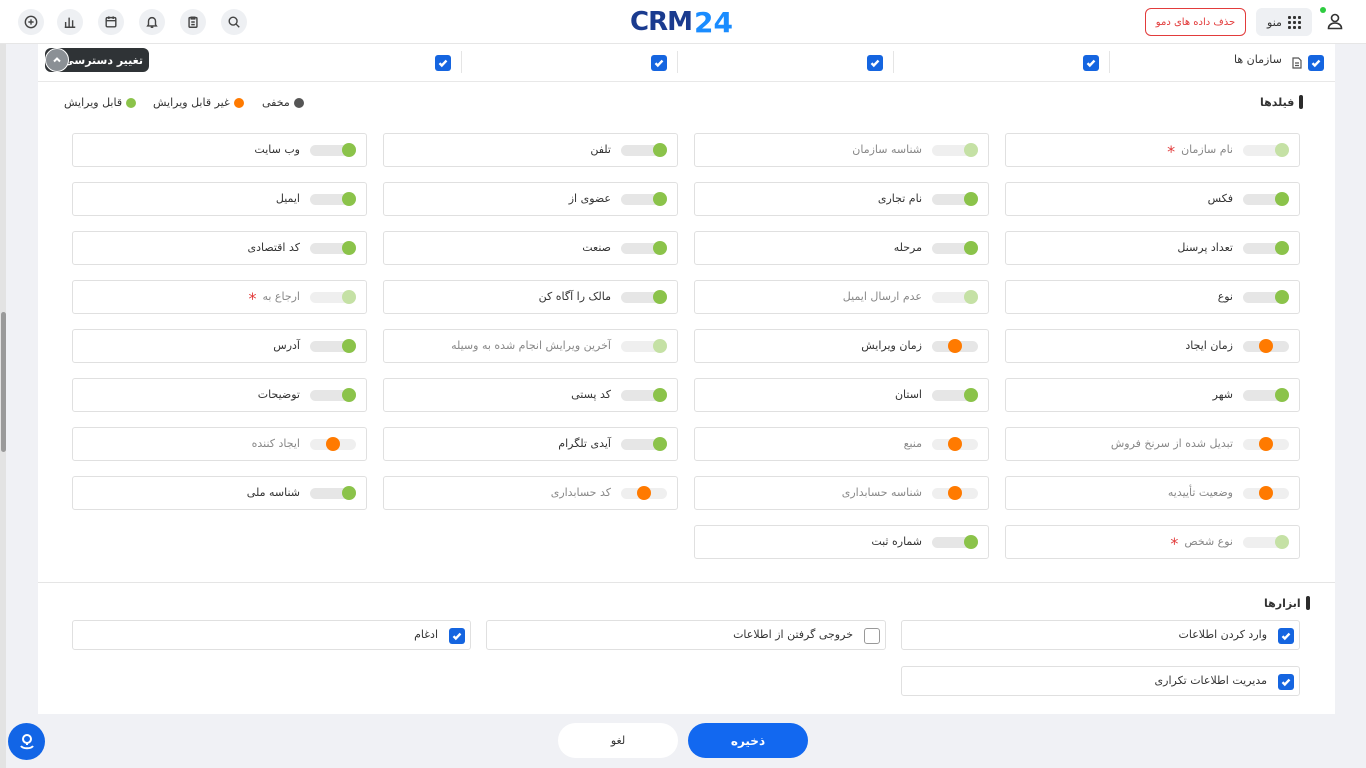 The image size is (1366, 768). What do you see at coordinates (530, 493) in the screenshot?
I see `field-card: کد حسابداری` at bounding box center [530, 493].